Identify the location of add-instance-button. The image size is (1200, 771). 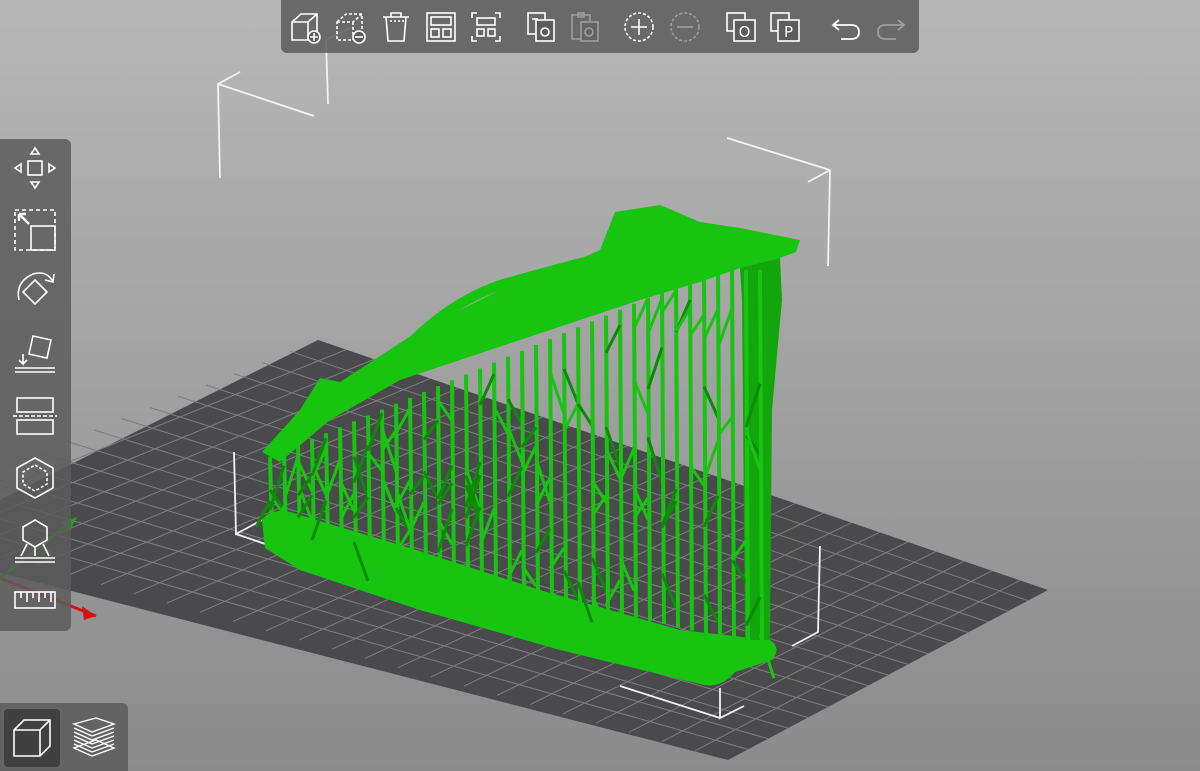
(639, 27).